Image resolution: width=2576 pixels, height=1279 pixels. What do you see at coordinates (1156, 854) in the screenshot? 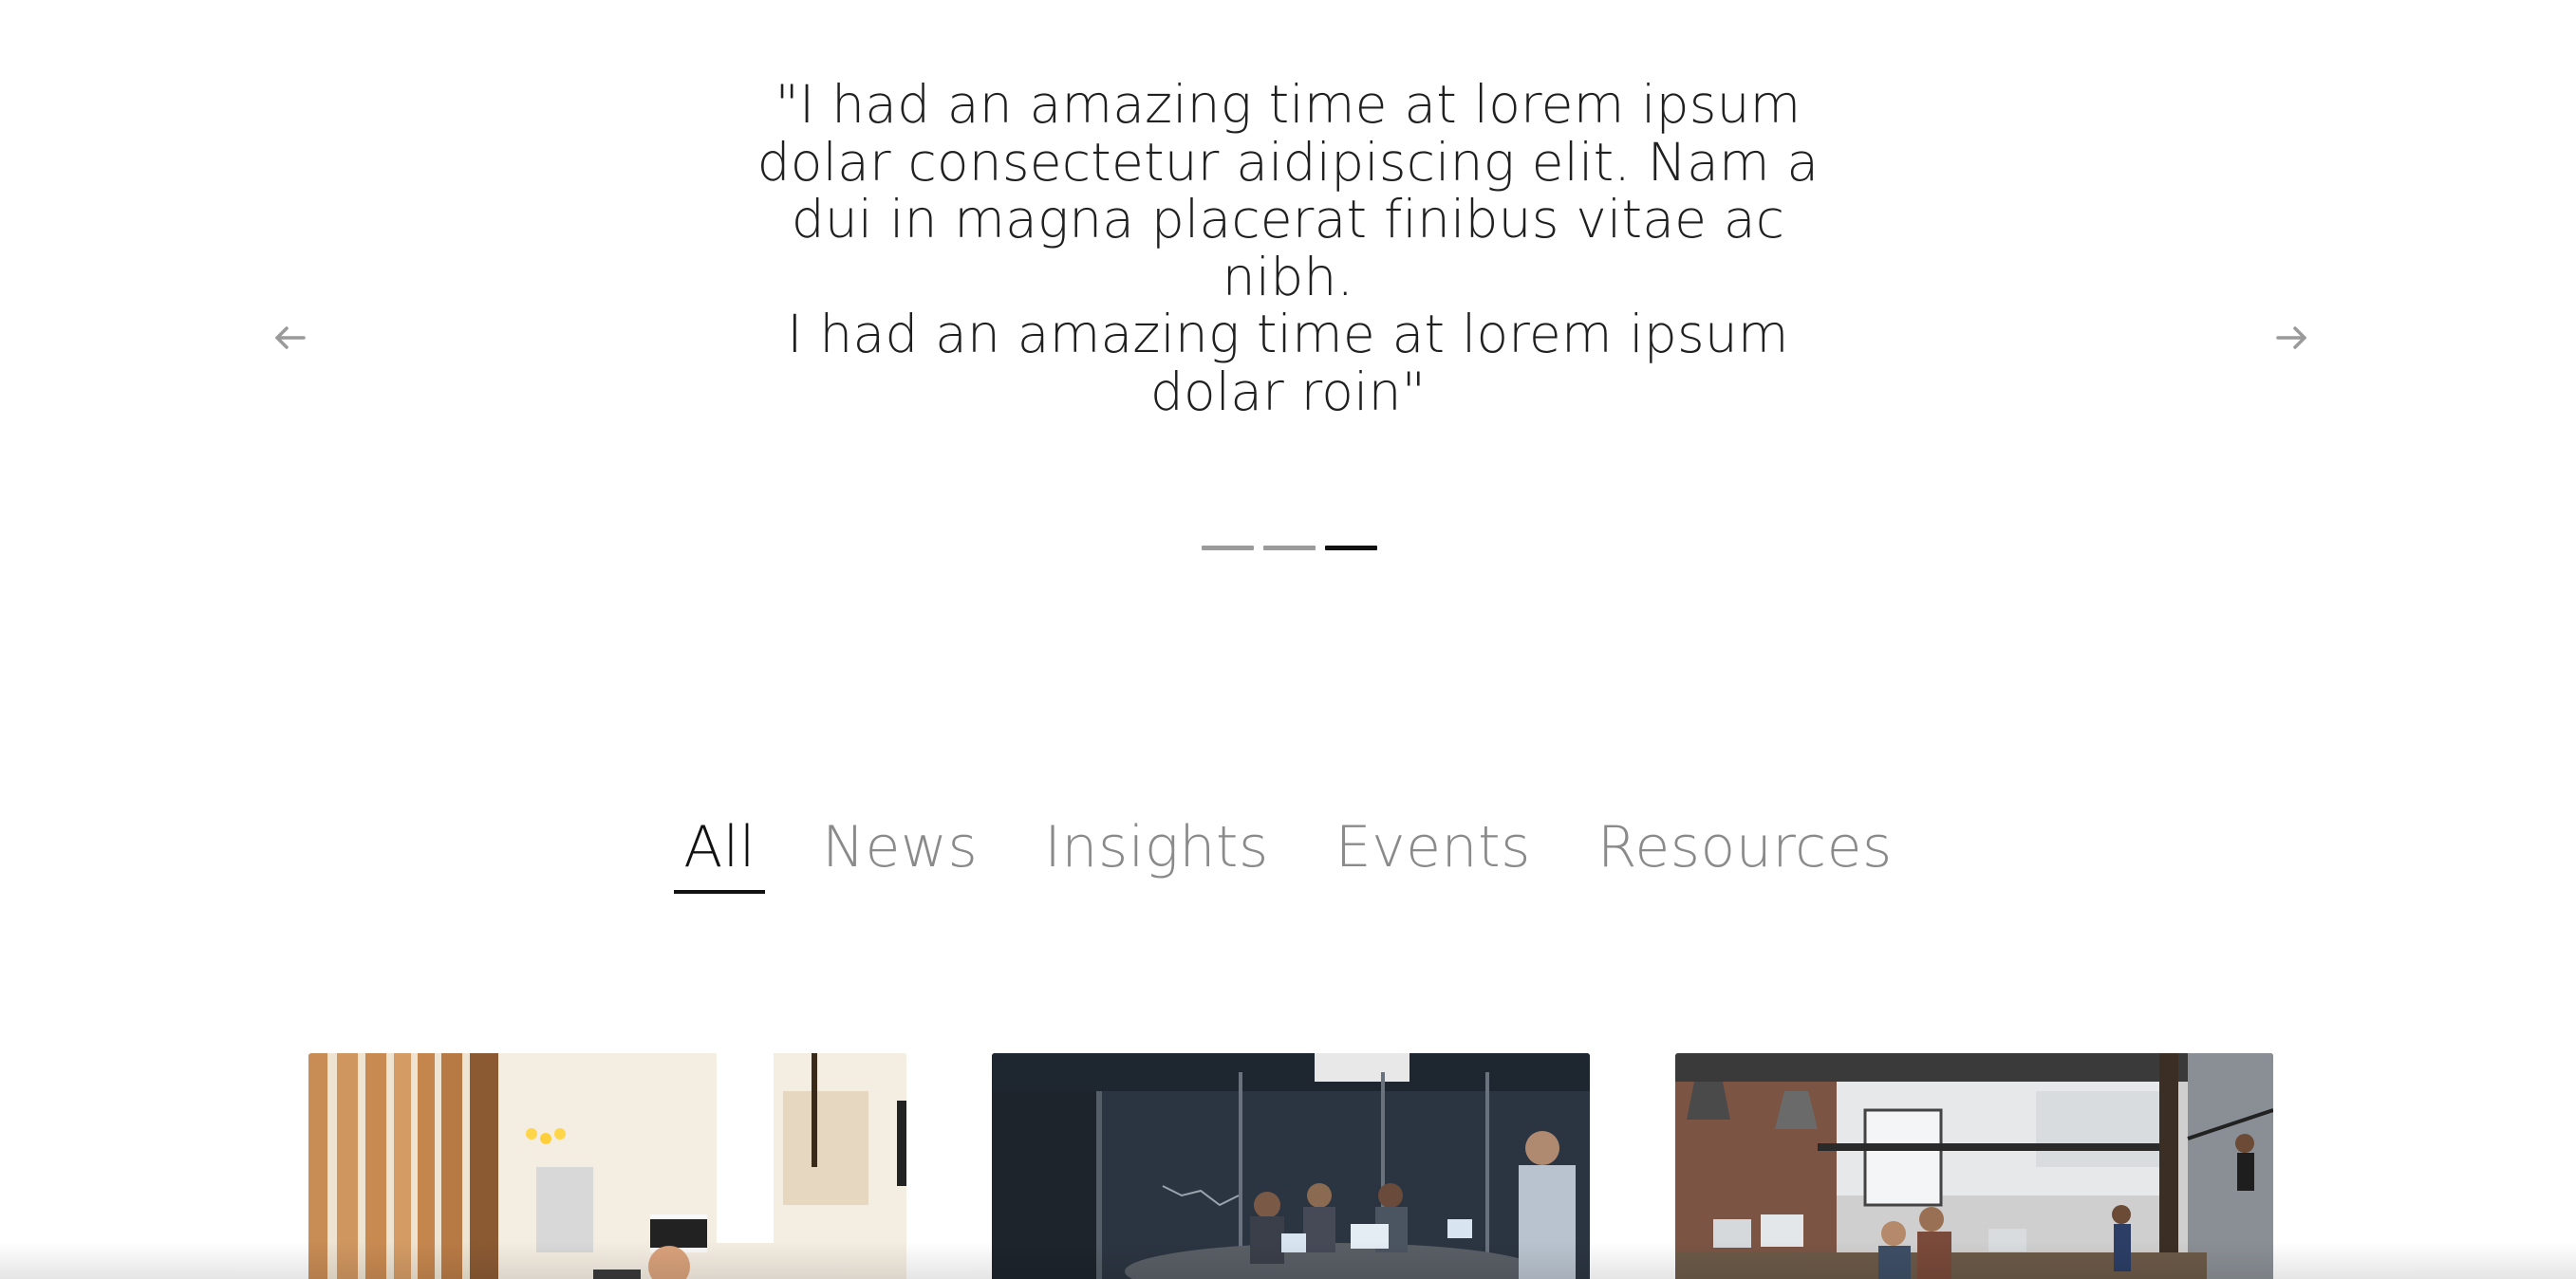
I see `tab-insights: Insights` at bounding box center [1156, 854].